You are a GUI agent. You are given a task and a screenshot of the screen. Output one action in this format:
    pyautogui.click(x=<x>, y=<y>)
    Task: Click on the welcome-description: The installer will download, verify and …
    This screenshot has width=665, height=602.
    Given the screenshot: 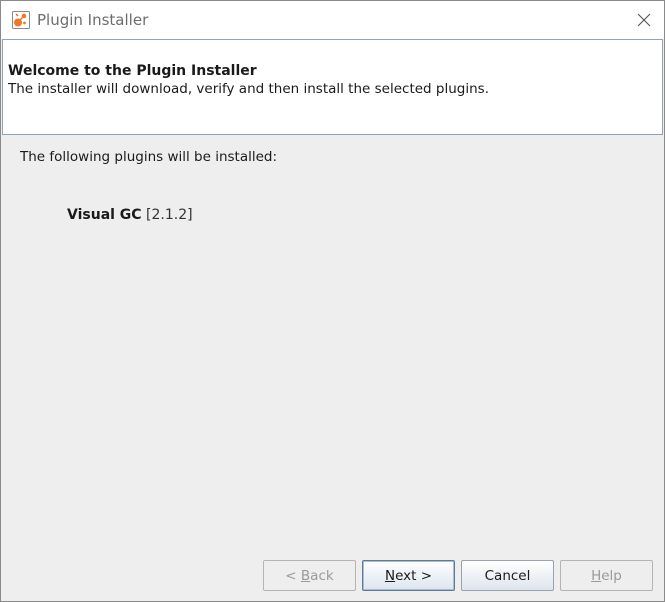 What is the action you would take?
    pyautogui.click(x=248, y=89)
    